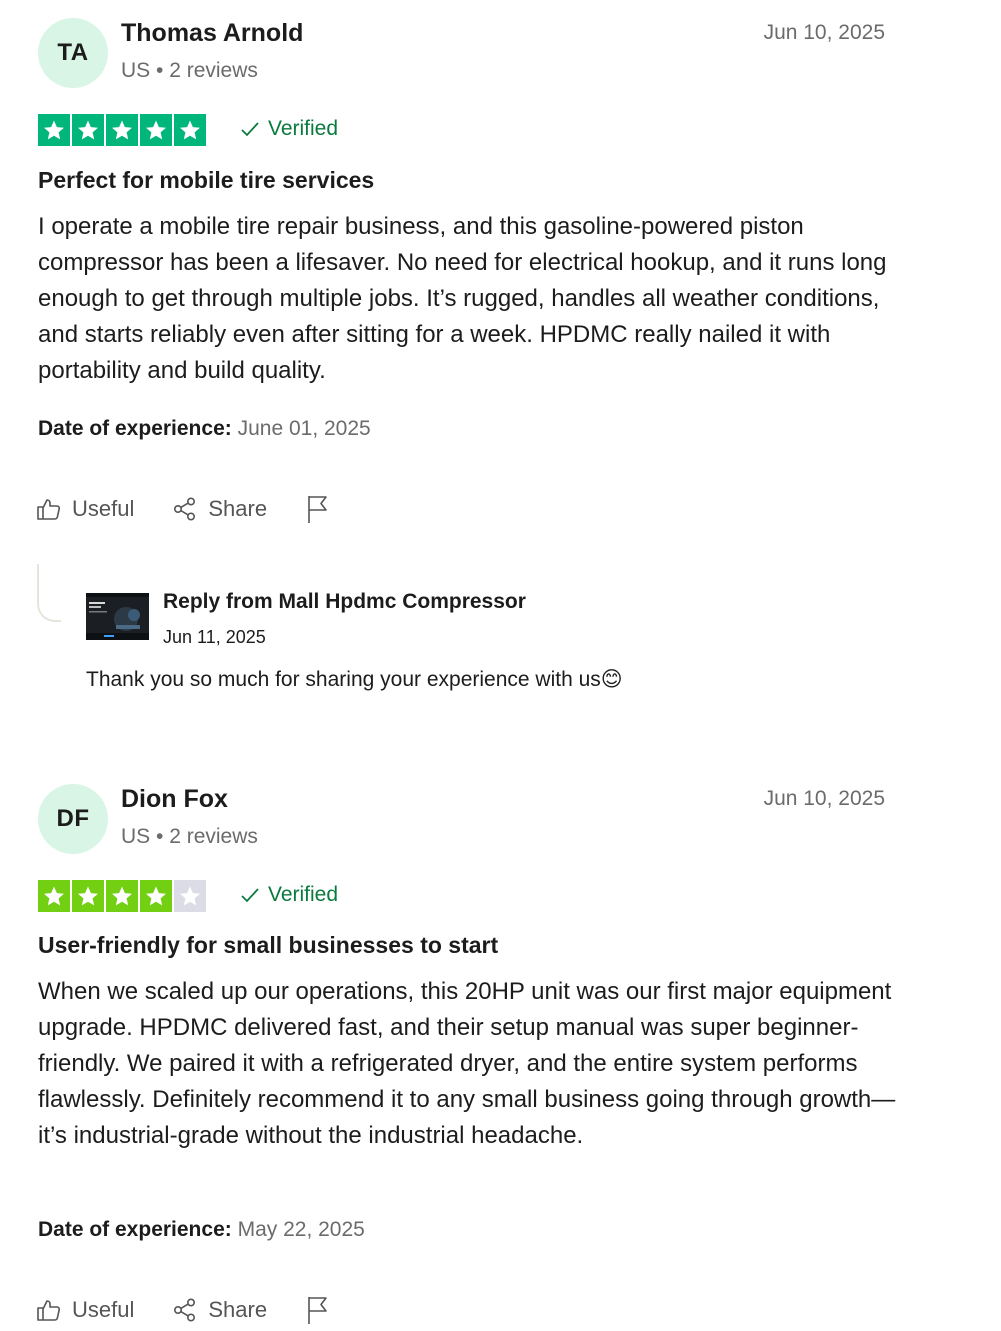 The image size is (1001, 1331). Describe the element at coordinates (73, 819) in the screenshot. I see `avatar: DF` at that location.